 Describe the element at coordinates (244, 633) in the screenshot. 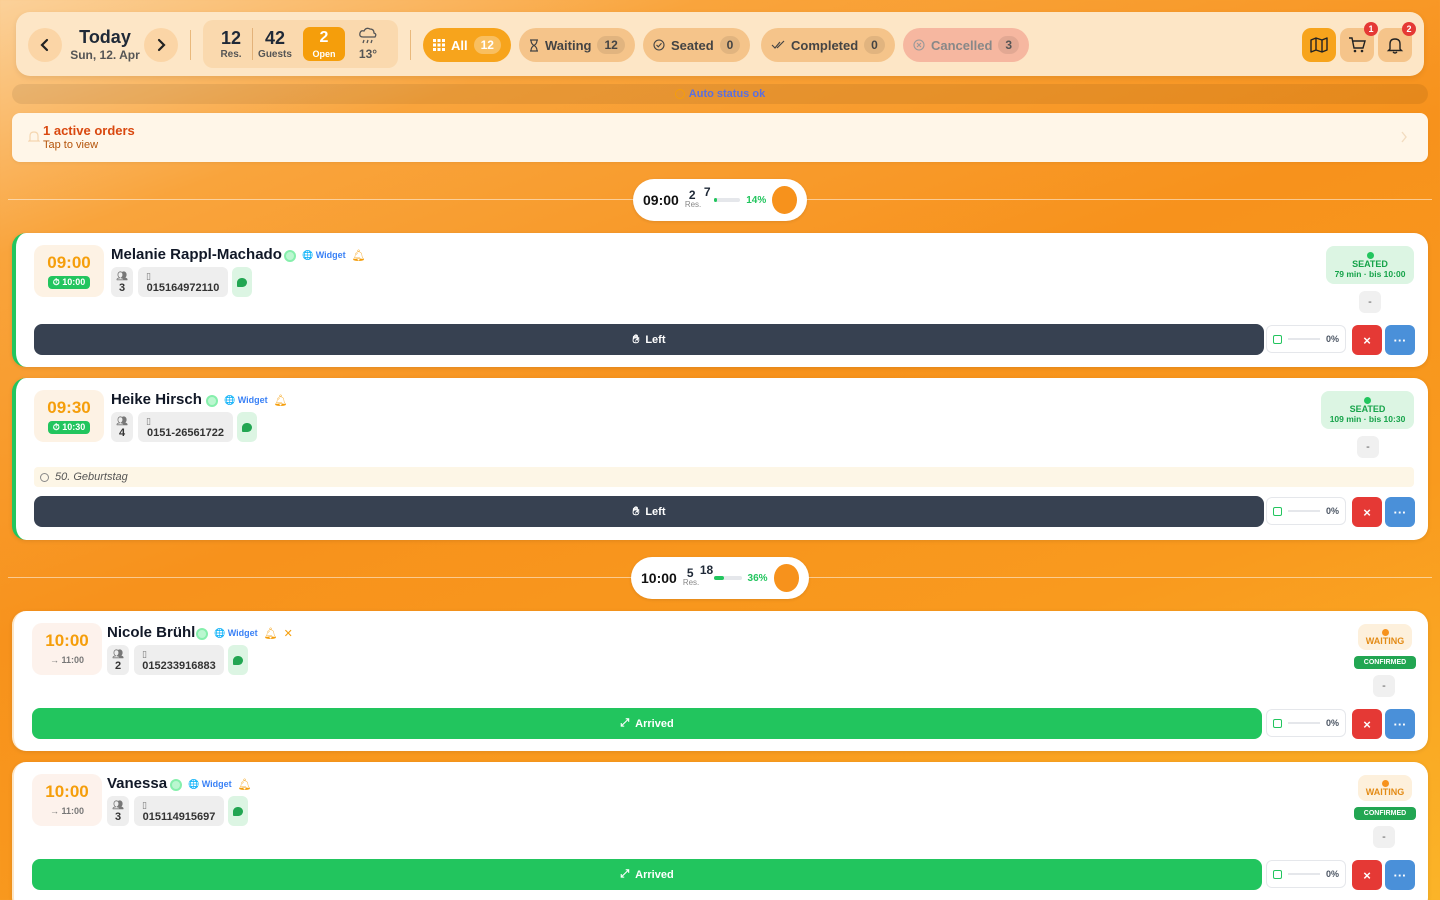

I see `guest-tags: 🌐 Widget 🔔︎ ✕` at that location.